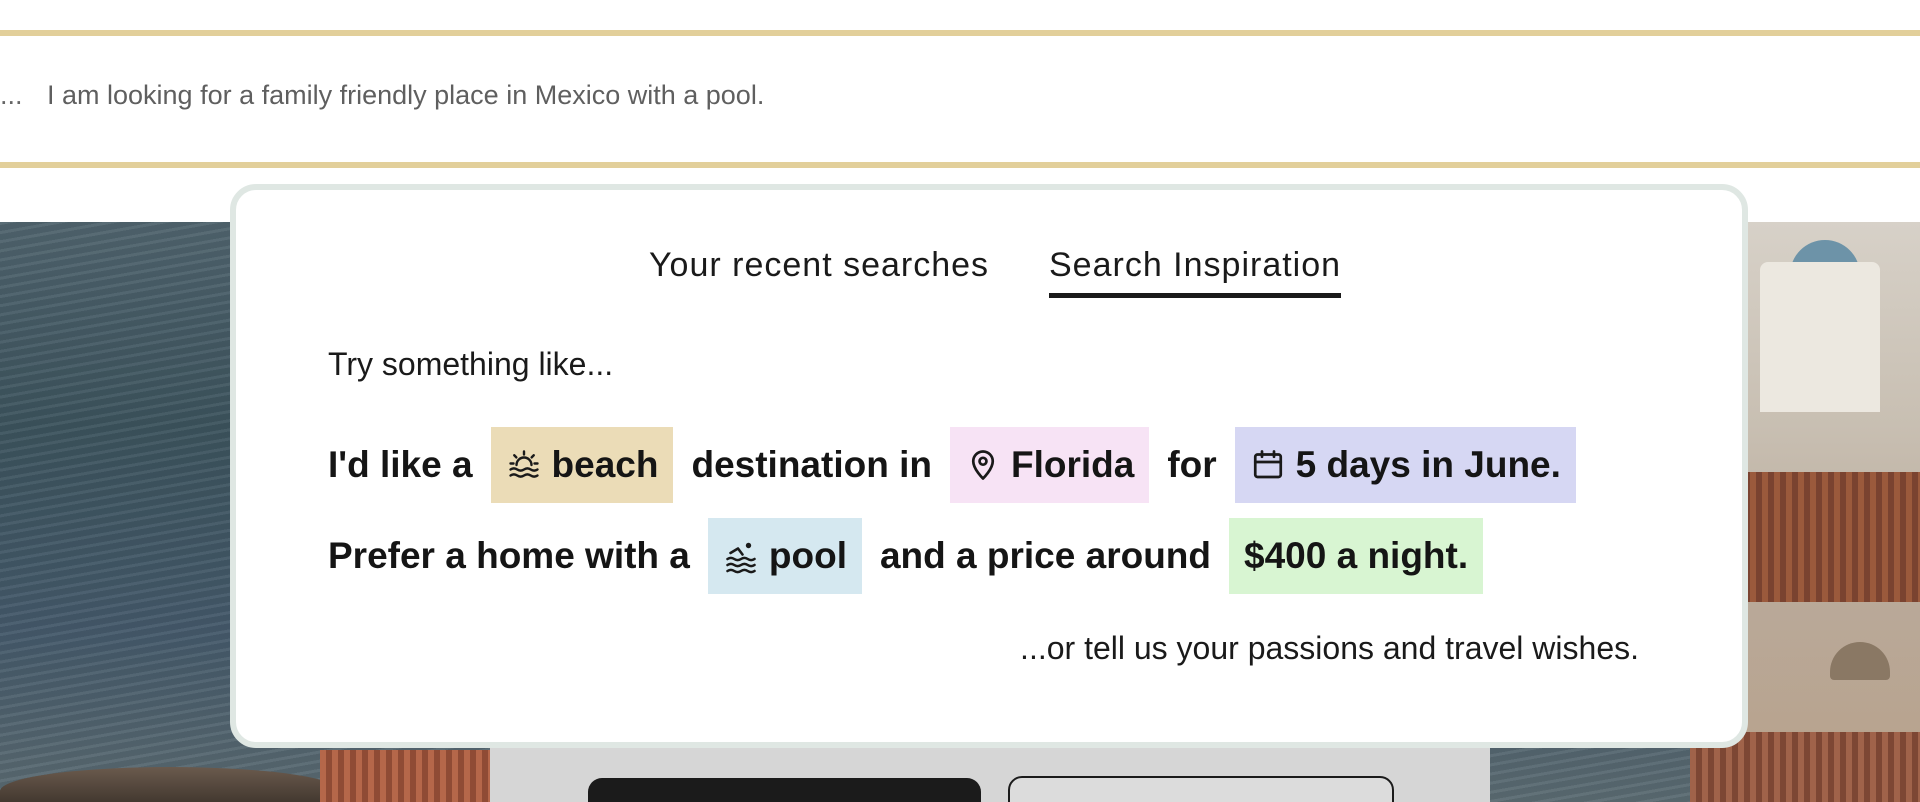 The width and height of the screenshot is (1920, 802). What do you see at coordinates (1192, 464) in the screenshot?
I see `sentence-text: for` at bounding box center [1192, 464].